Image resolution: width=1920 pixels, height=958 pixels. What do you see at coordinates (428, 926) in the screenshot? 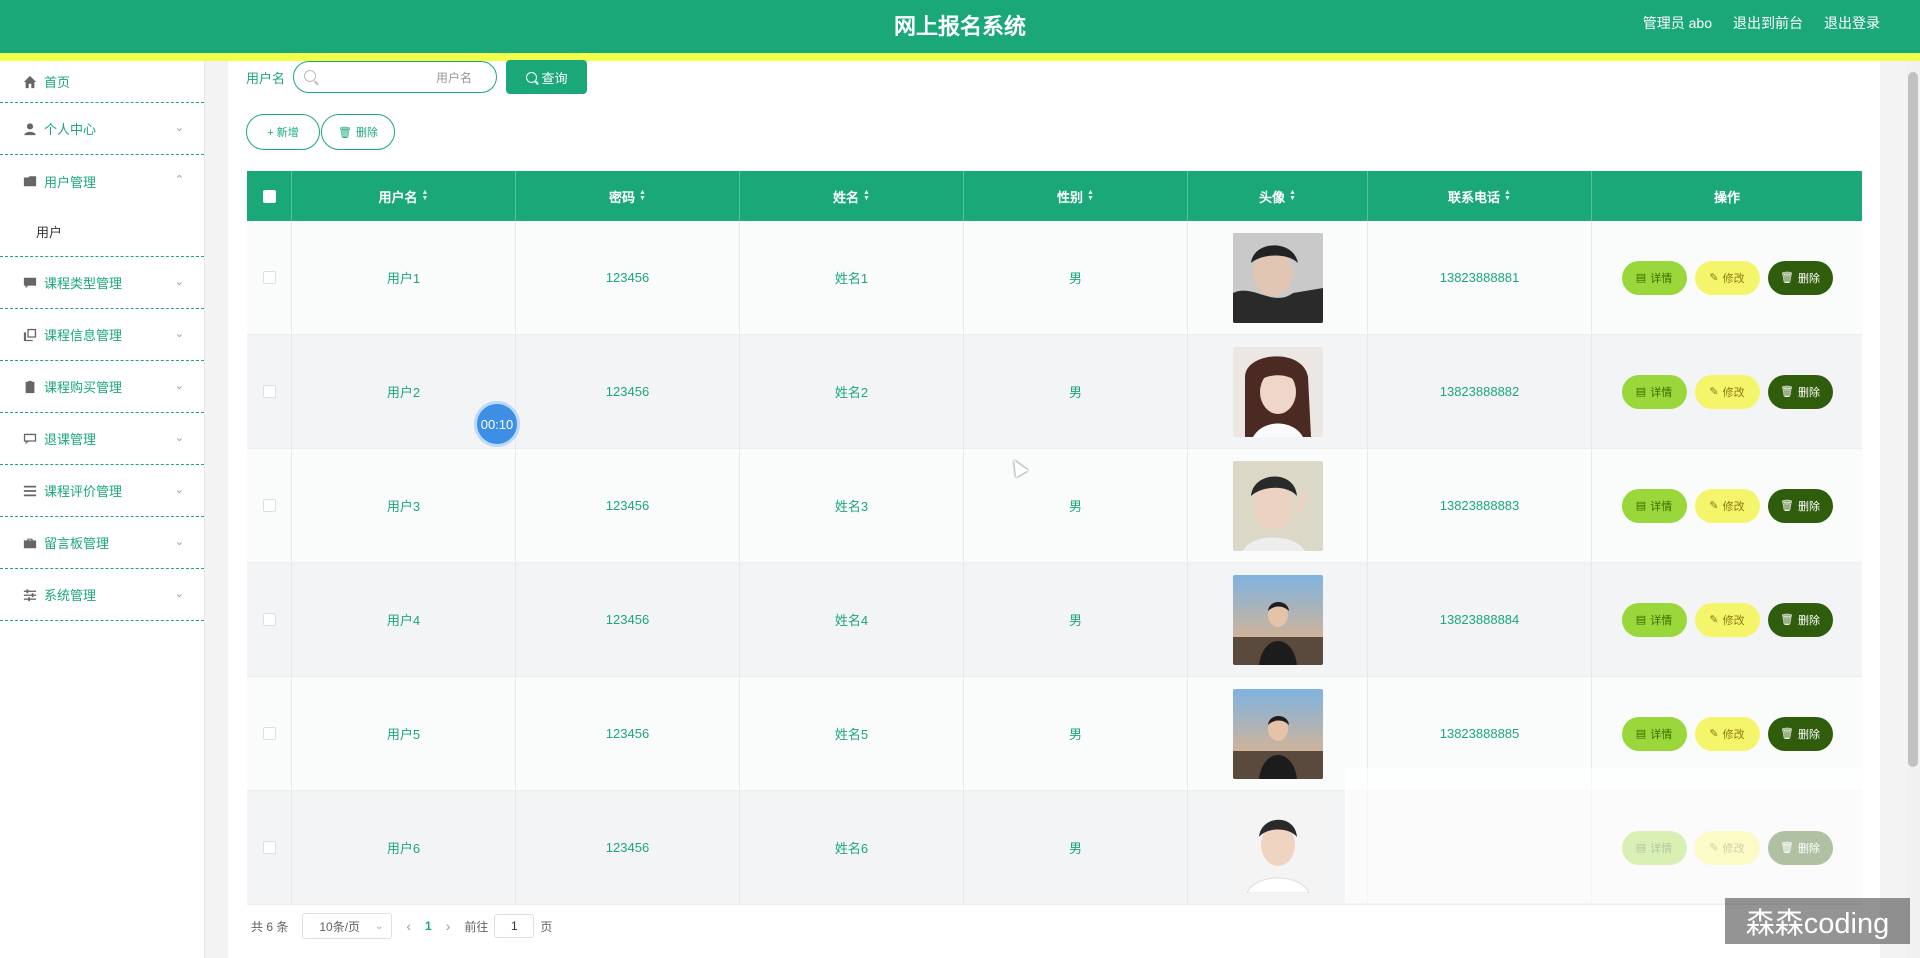
I see `page-number-current: 1` at bounding box center [428, 926].